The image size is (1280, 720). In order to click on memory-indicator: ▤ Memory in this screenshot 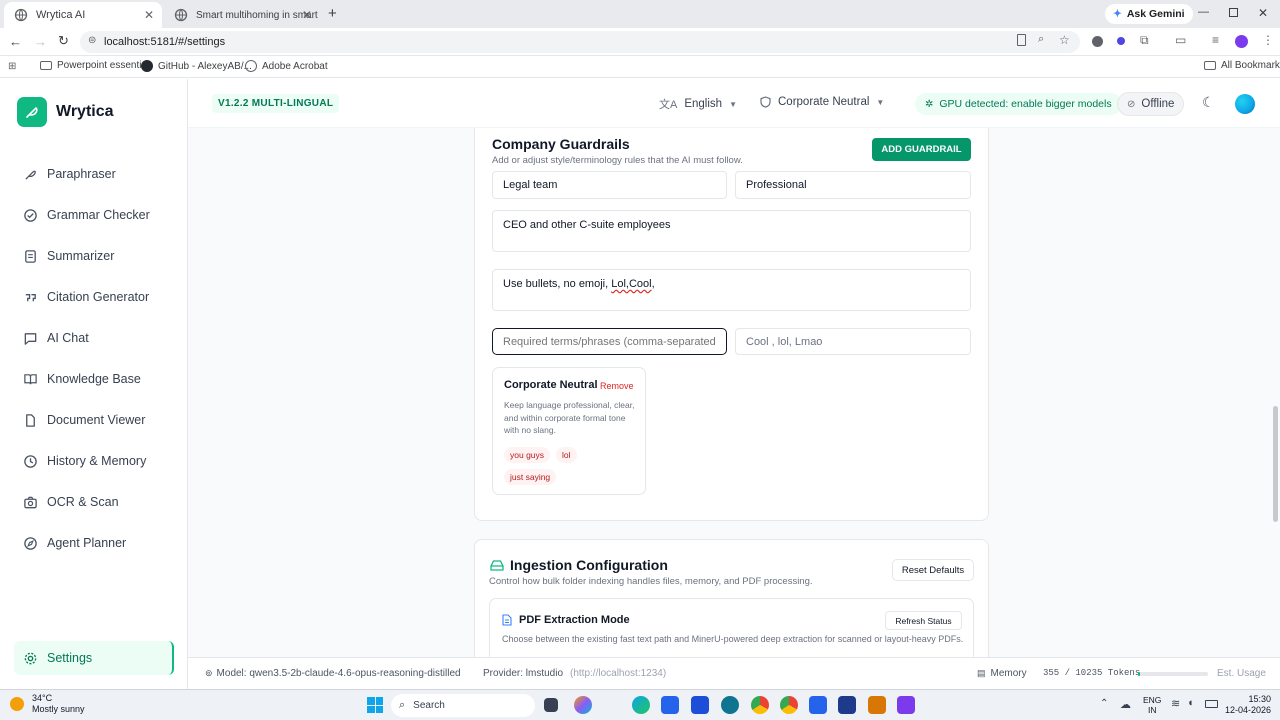, I will do `click(1002, 673)`.